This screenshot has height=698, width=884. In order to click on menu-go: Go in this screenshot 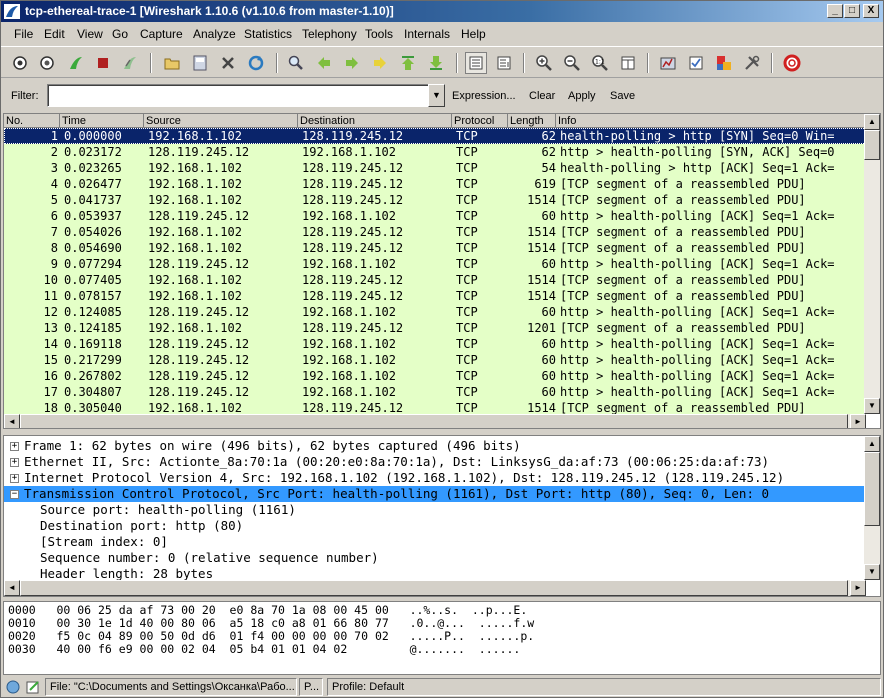, I will do `click(120, 34)`.